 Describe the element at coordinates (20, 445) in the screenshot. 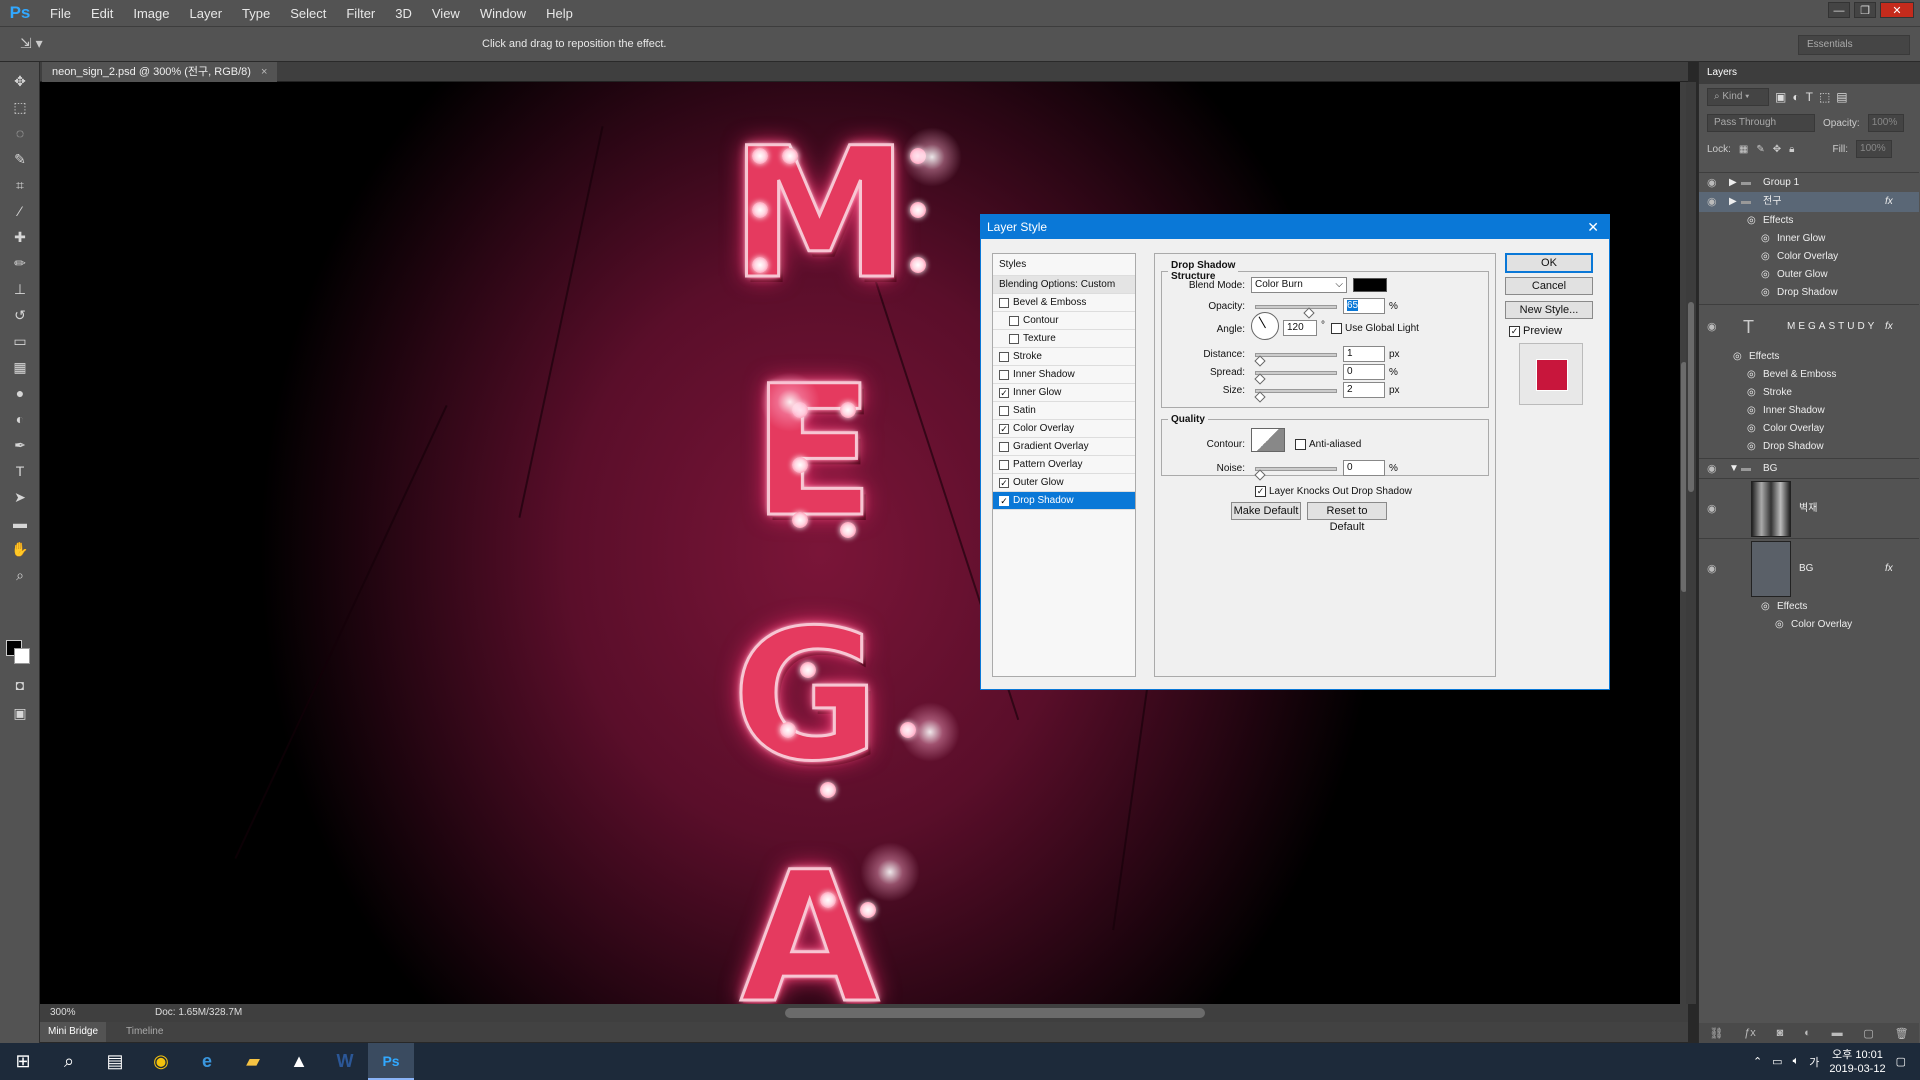

I see `pen-tool-icon: ✒` at that location.